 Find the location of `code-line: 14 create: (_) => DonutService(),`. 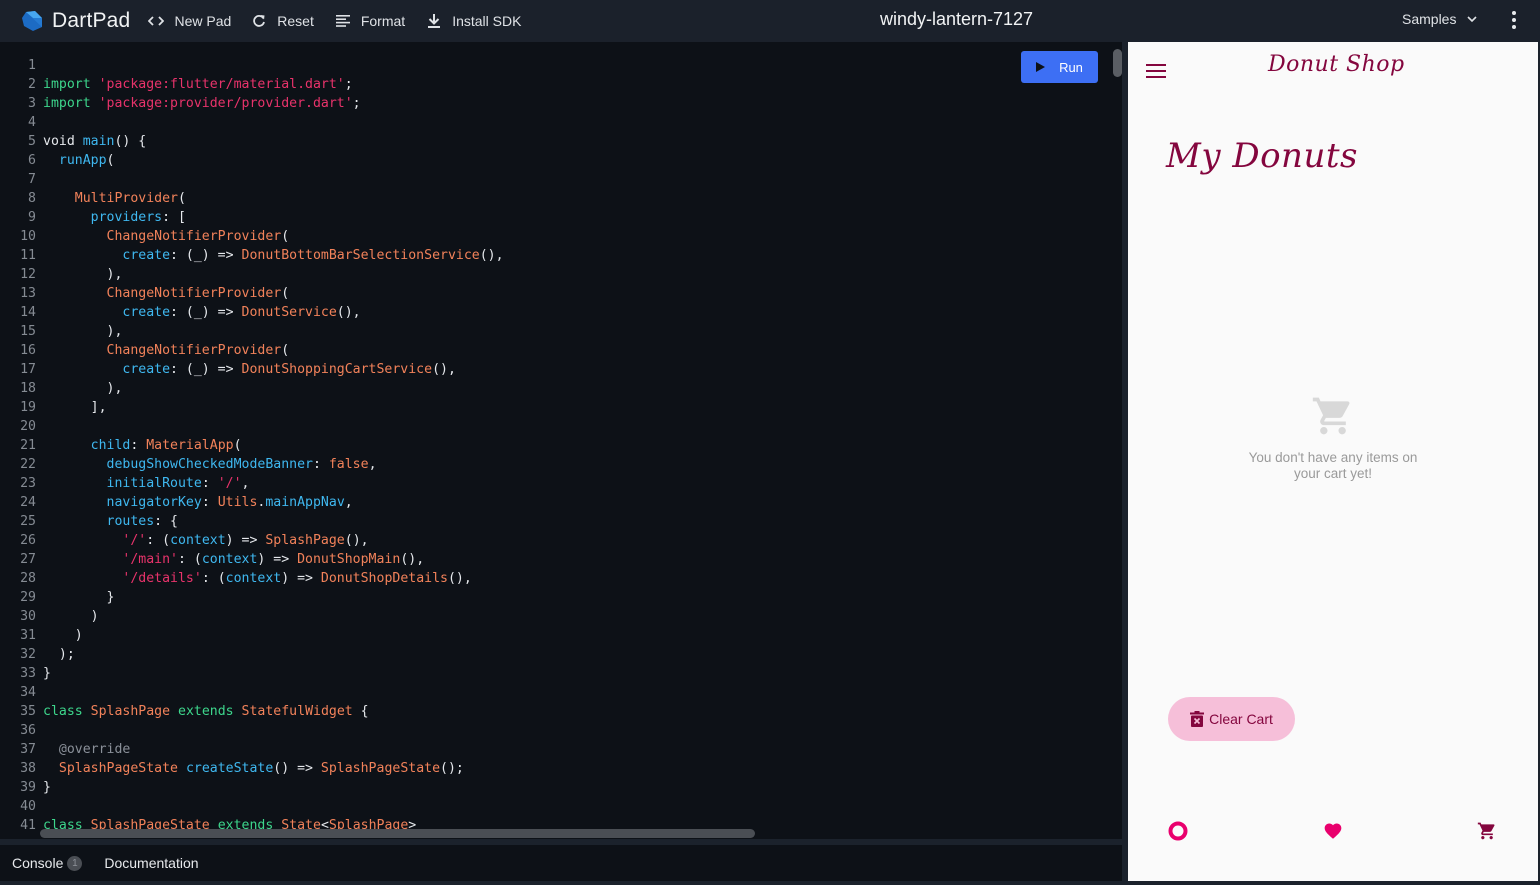

code-line: 14 create: (_) => DonutService(), is located at coordinates (252, 312).